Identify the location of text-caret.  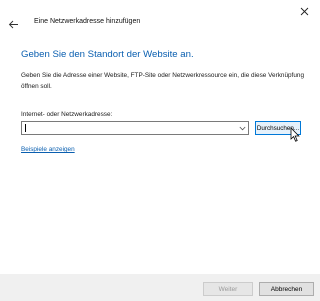
(25, 128).